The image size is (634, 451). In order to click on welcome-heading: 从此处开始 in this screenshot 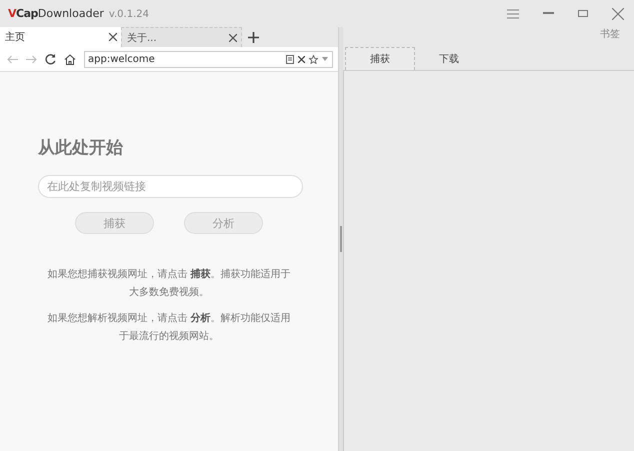, I will do `click(80, 148)`.